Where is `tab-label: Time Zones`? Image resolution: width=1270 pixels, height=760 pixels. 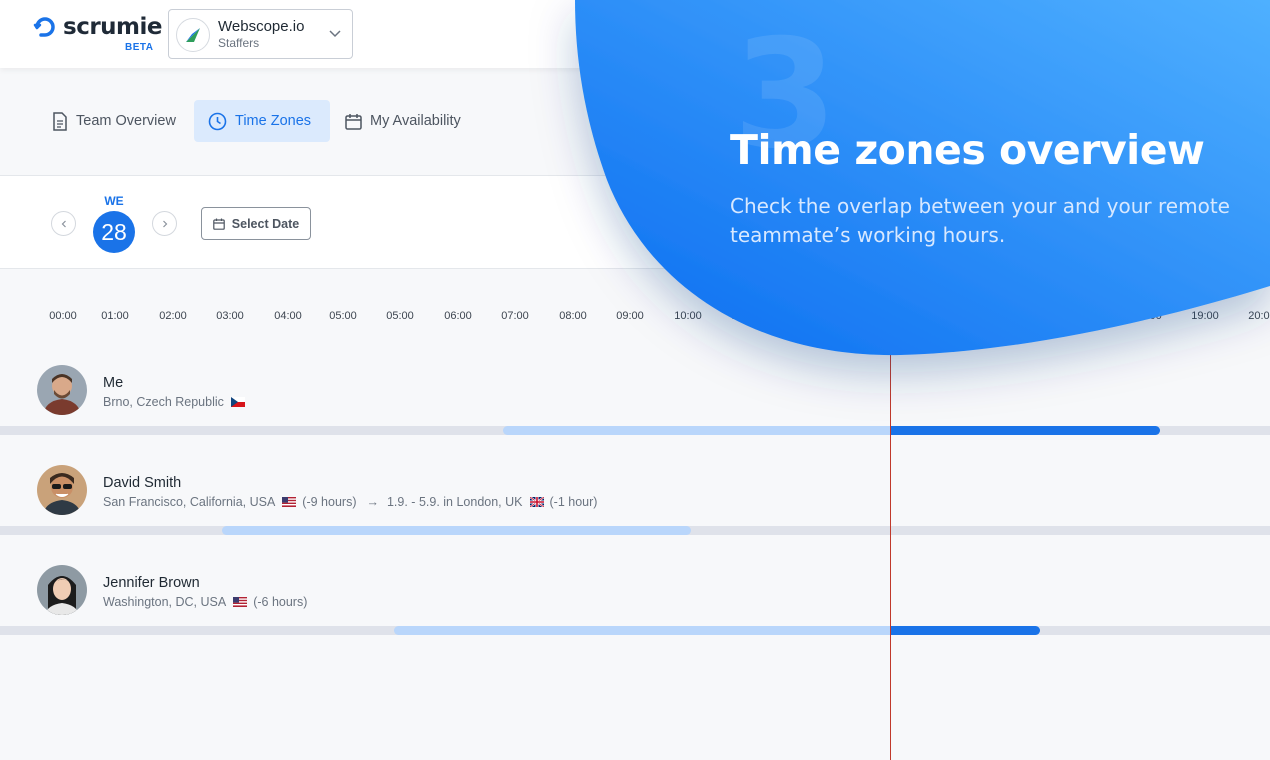 tab-label: Time Zones is located at coordinates (273, 121).